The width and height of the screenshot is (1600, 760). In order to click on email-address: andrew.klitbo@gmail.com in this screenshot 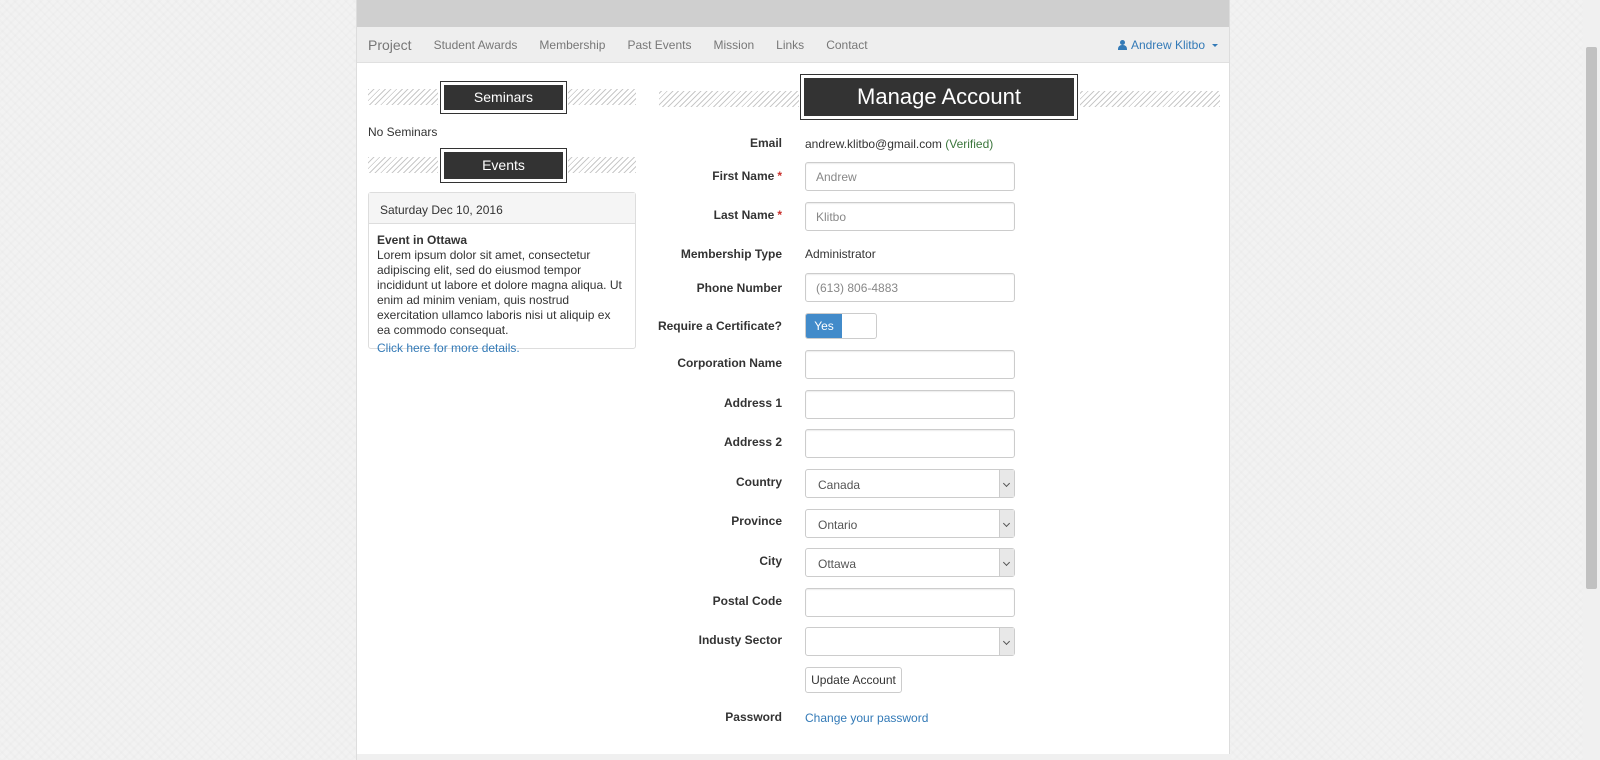, I will do `click(873, 144)`.